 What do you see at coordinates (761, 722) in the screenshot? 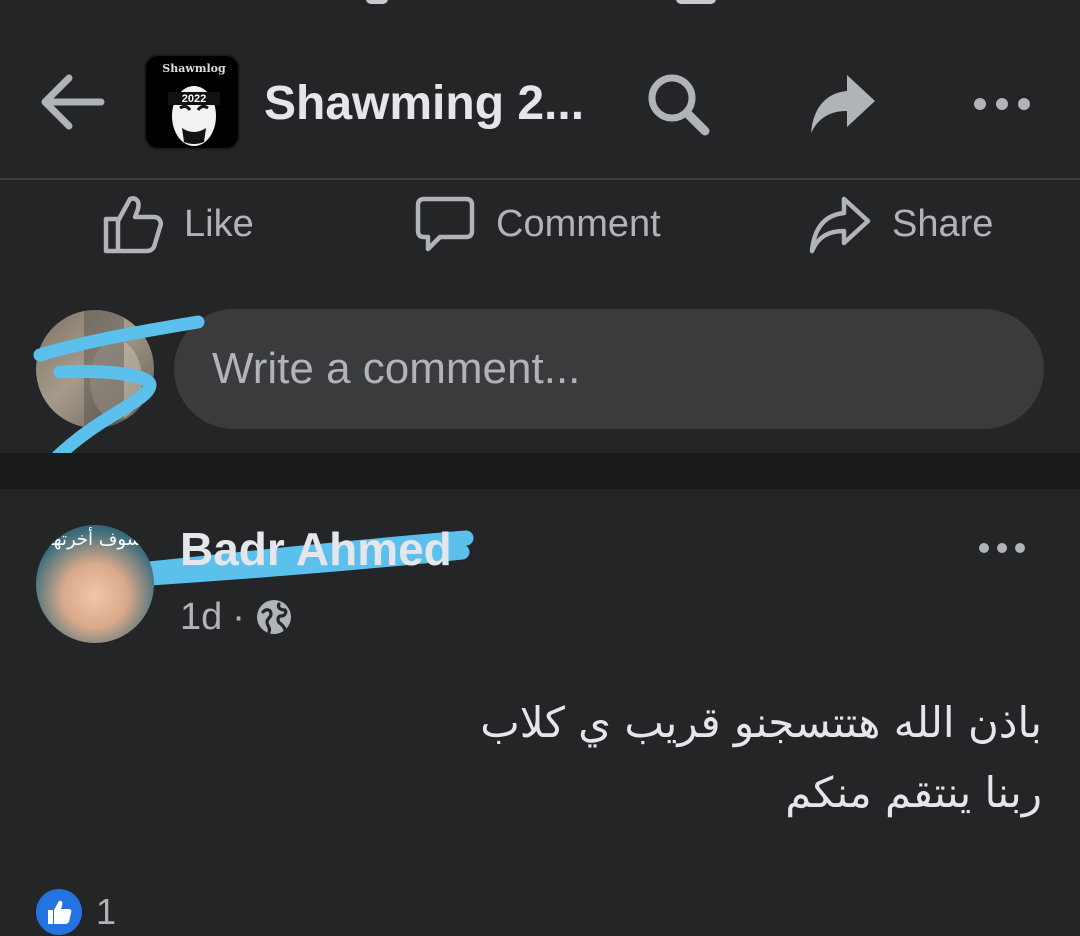
I see `comment-line: باذن الله هتتسجنو قريب ي كلاب` at bounding box center [761, 722].